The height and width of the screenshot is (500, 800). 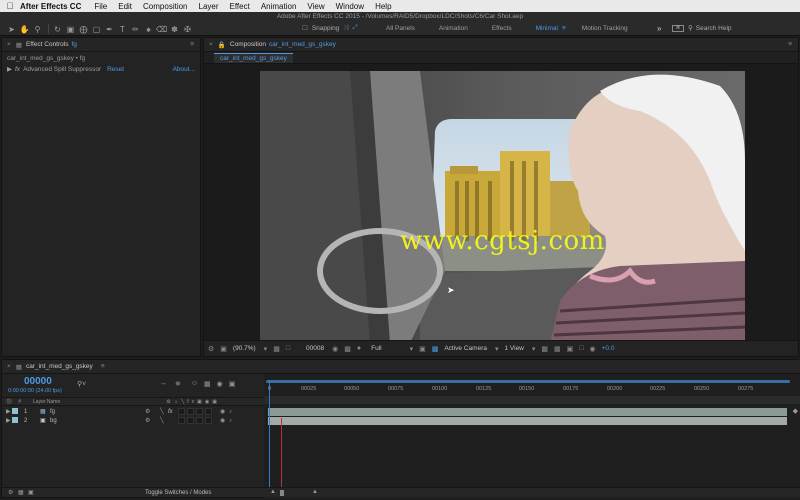 What do you see at coordinates (465, 348) in the screenshot?
I see `camera-select: Active Camera` at bounding box center [465, 348].